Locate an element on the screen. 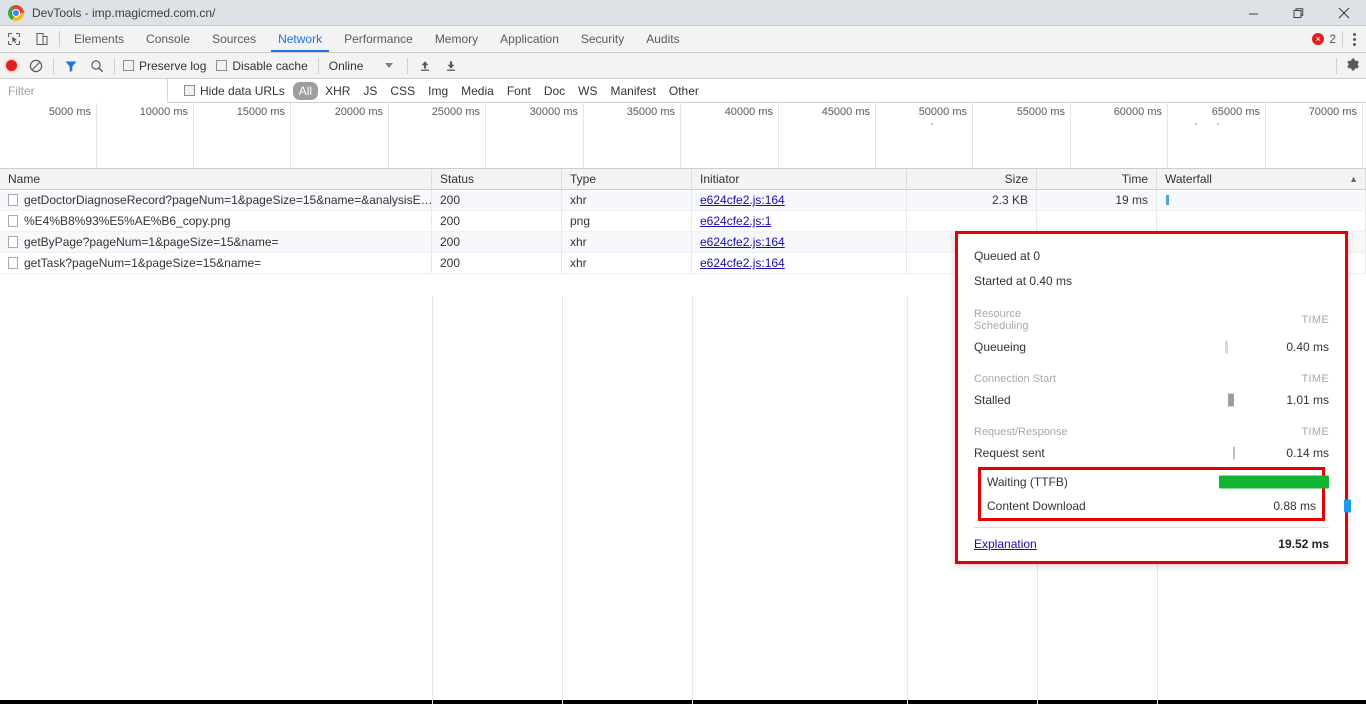  filter-type-img: Img is located at coordinates (438, 91).